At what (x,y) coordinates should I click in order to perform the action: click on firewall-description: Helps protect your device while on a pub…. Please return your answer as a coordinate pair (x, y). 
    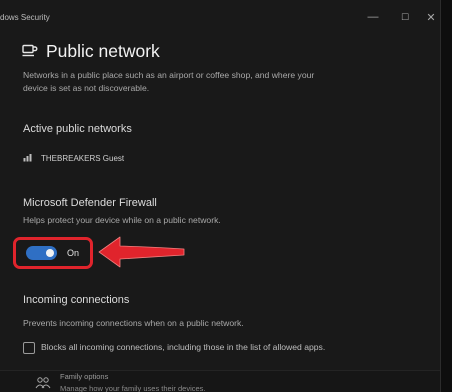
    Looking at the image, I should click on (122, 220).